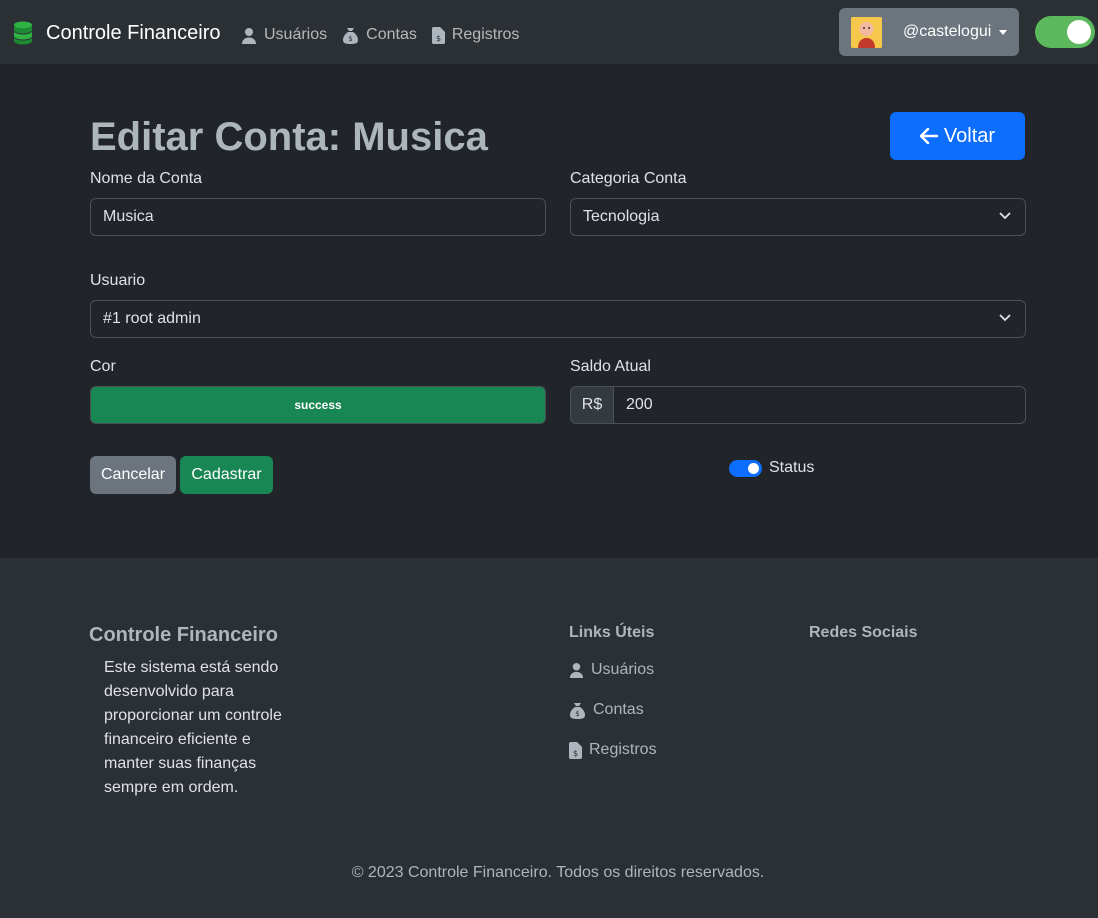 The image size is (1098, 918). Describe the element at coordinates (863, 632) in the screenshot. I see `footer-social-title: Redes Sociais` at that location.